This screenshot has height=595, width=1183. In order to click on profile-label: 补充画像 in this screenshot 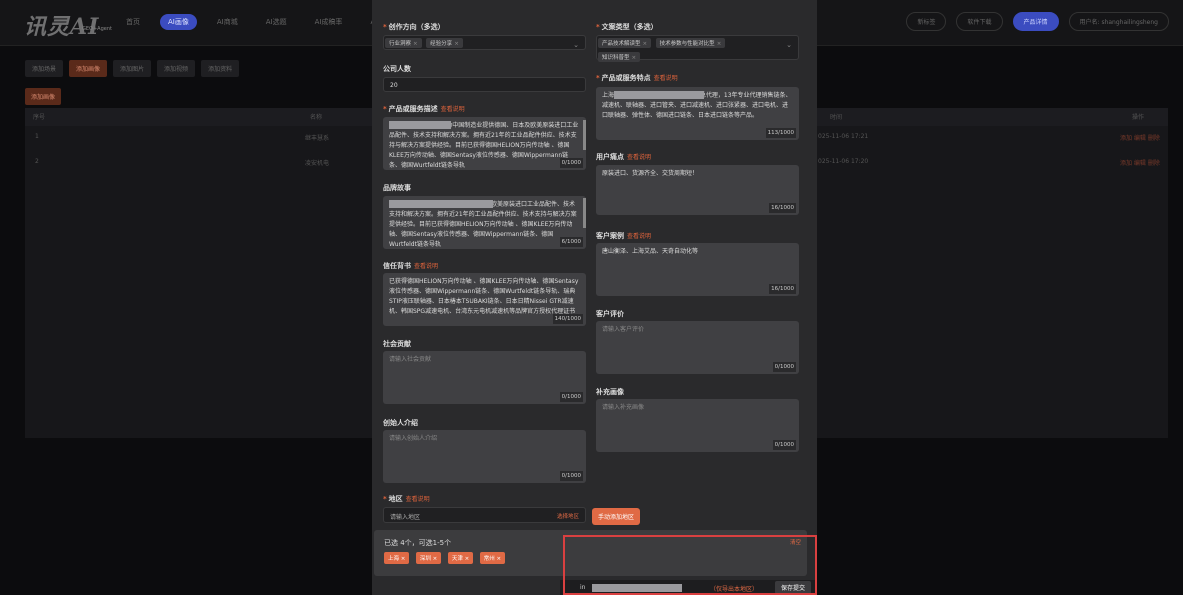, I will do `click(610, 392)`.